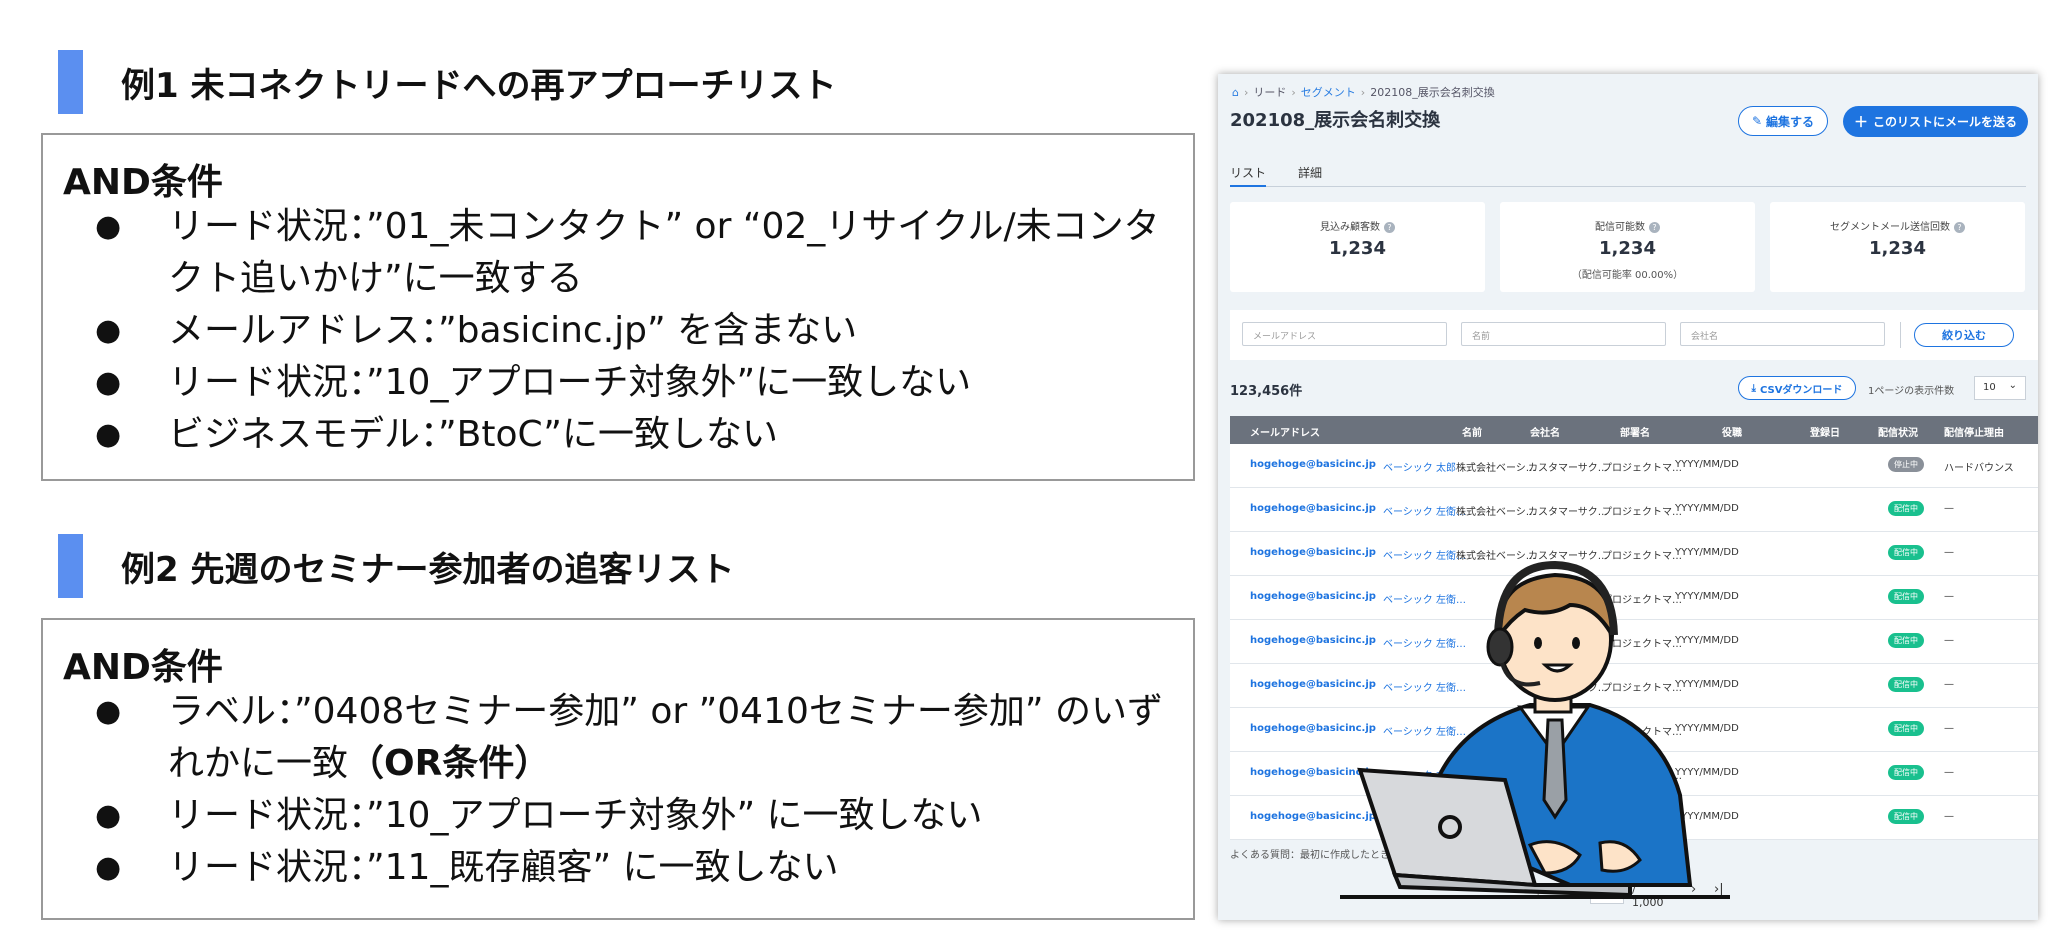  I want to click on filter-bar: メールアドレス 名前 会社名 絞り込む, so click(1634, 335).